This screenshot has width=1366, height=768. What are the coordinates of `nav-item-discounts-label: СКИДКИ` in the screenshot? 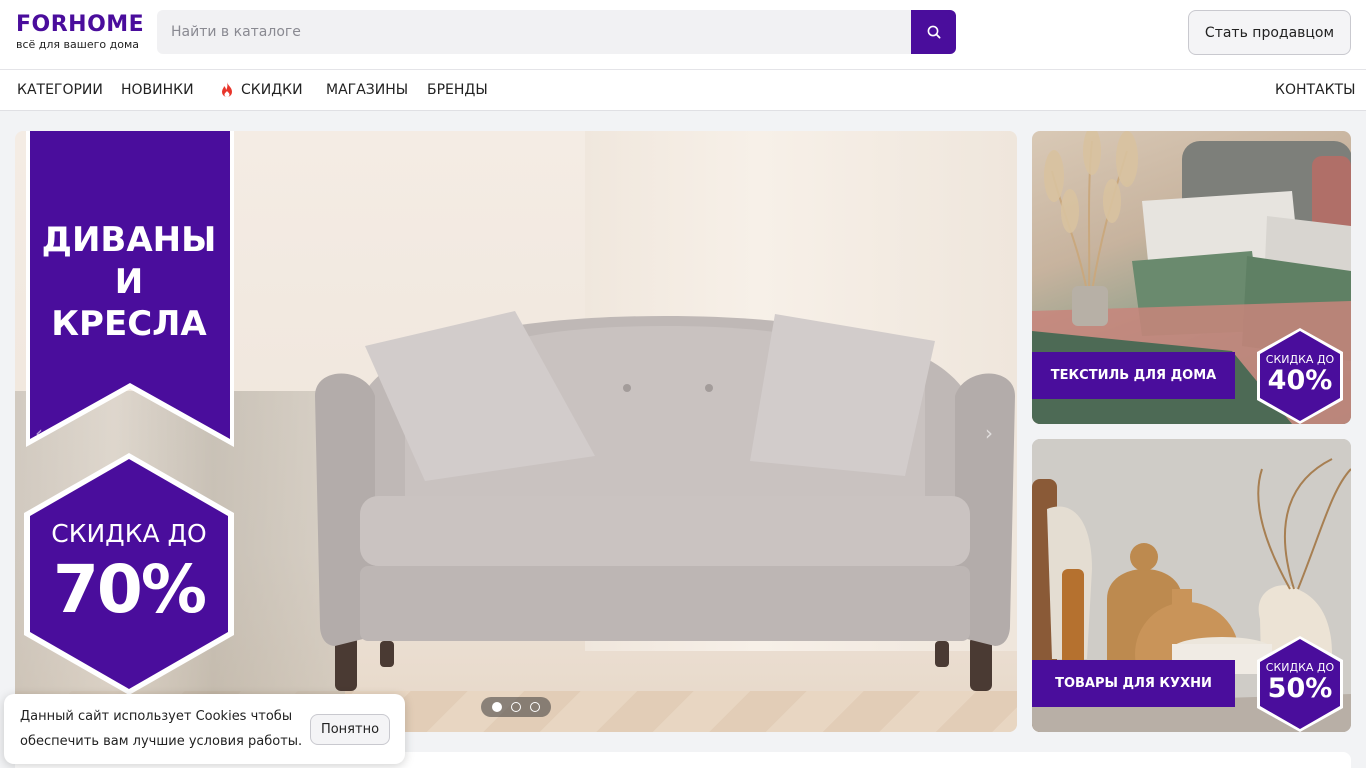 It's located at (272, 90).